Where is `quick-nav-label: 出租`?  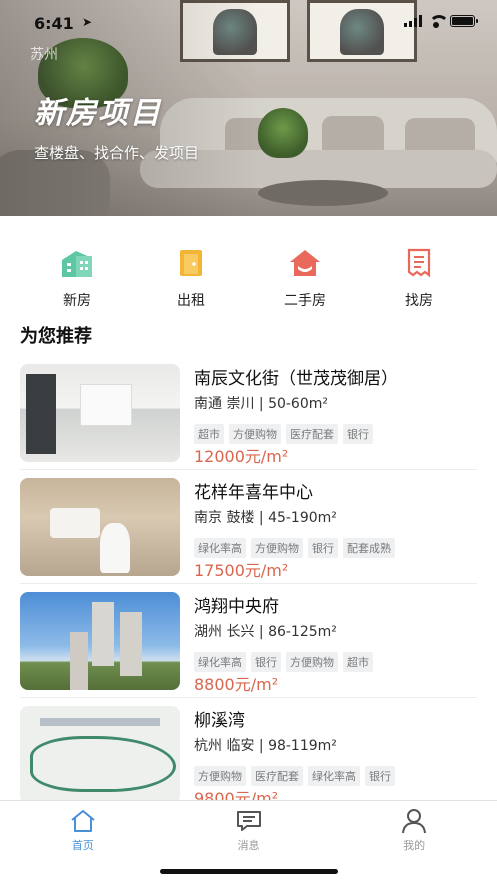 quick-nav-label: 出租 is located at coordinates (191, 301).